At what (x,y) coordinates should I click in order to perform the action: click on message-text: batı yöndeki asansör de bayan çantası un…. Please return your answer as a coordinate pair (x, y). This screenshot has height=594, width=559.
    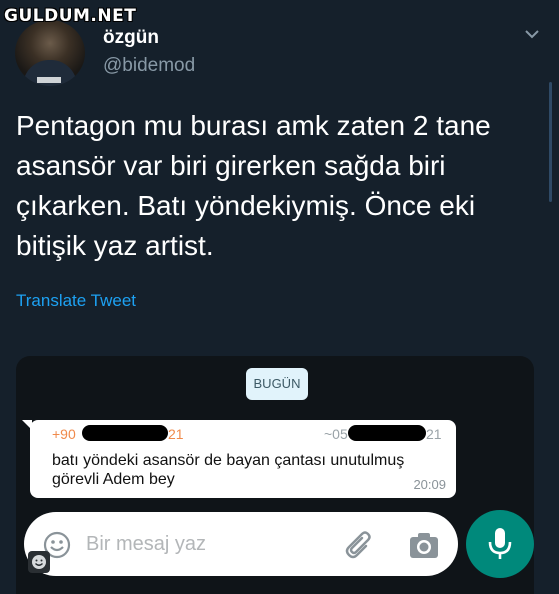
    Looking at the image, I should click on (247, 470).